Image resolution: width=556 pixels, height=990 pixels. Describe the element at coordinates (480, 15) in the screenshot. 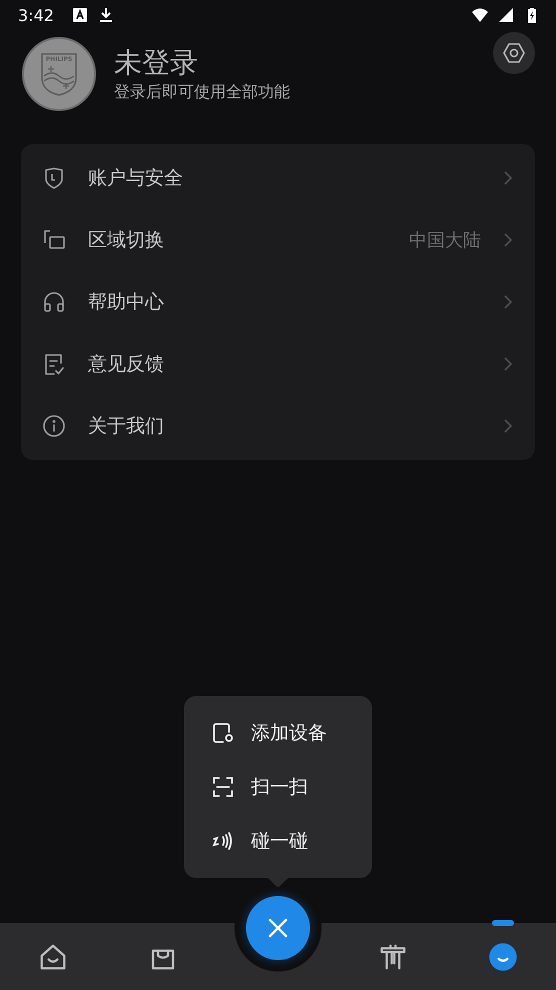

I see `wifi-icon` at that location.